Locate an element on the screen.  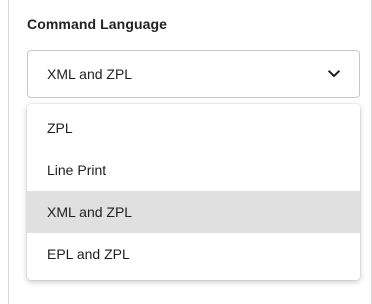
selected-value: XML and ZPL is located at coordinates (90, 74).